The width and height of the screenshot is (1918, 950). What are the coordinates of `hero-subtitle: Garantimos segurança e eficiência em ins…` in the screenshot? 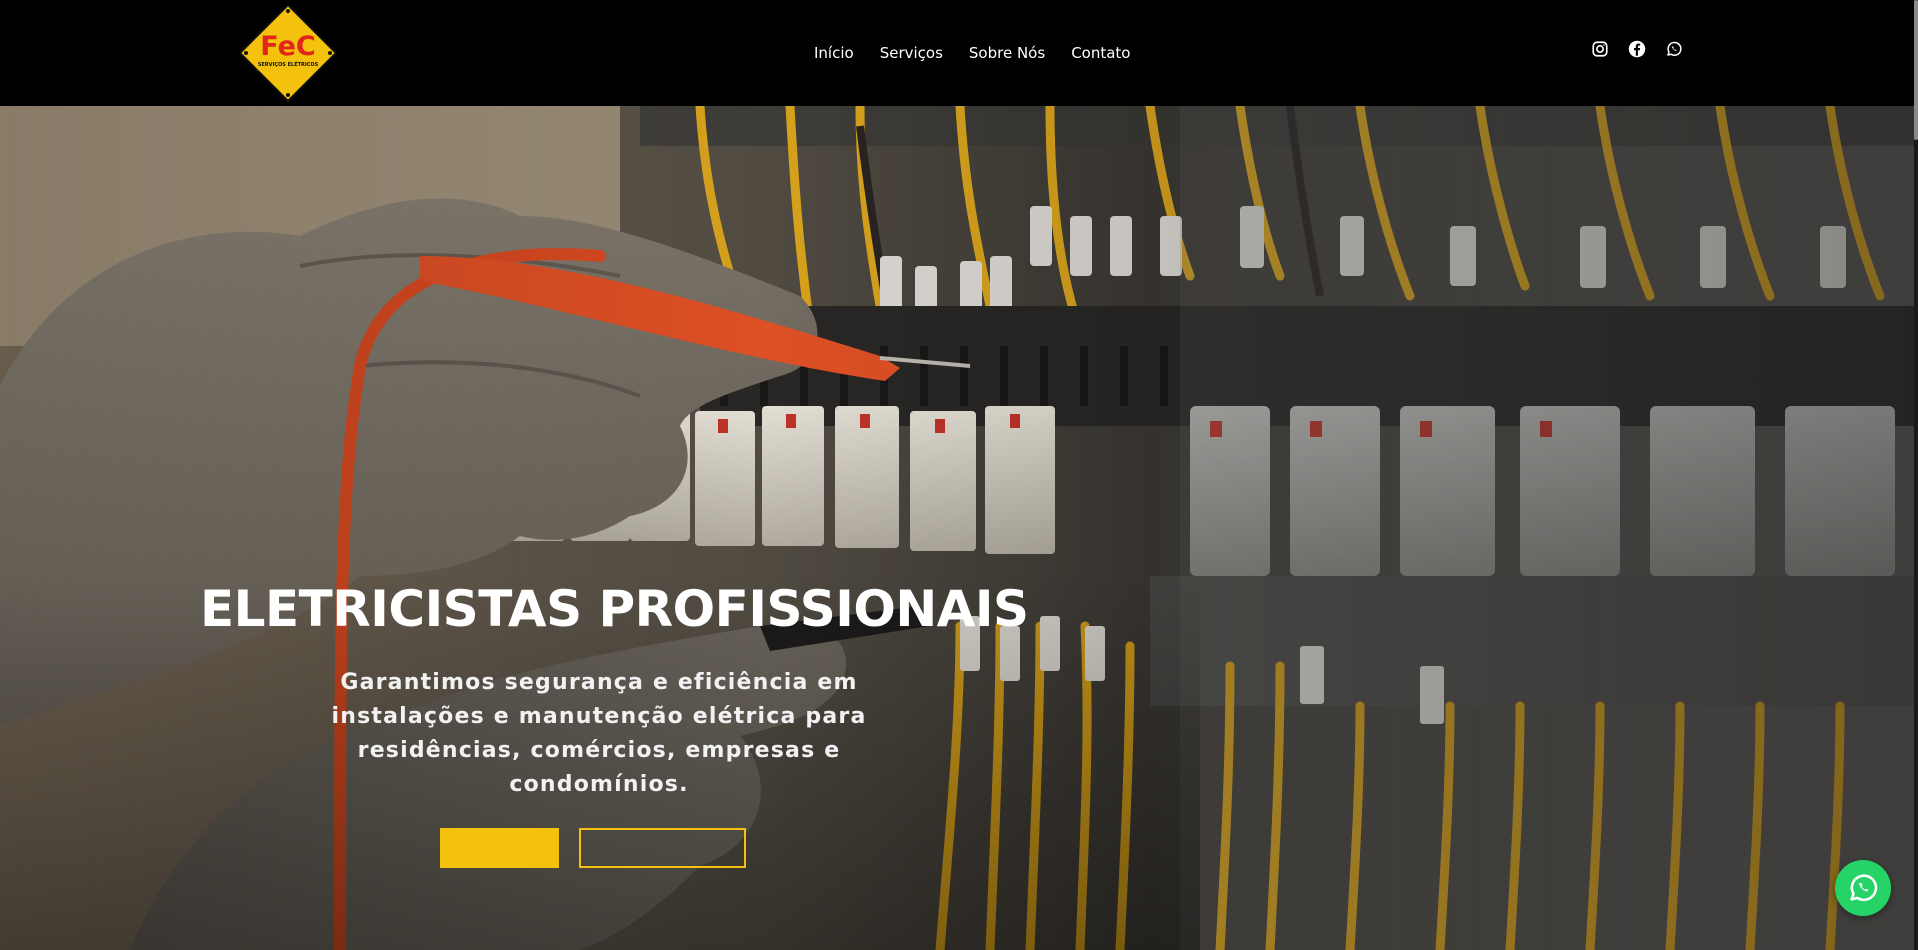 It's located at (599, 733).